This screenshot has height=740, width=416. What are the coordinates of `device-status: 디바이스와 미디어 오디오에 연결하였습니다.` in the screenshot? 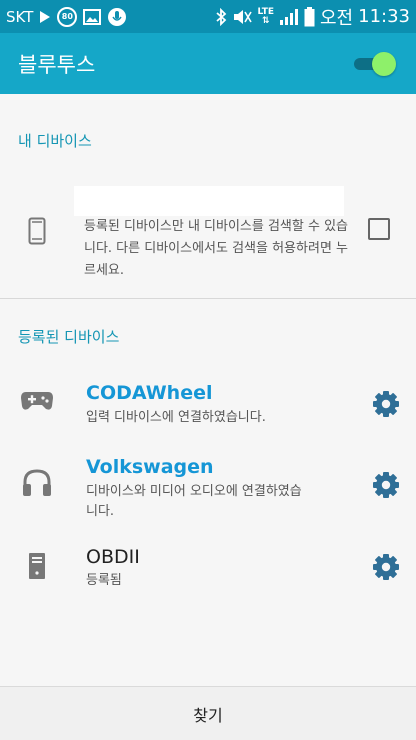 It's located at (194, 501).